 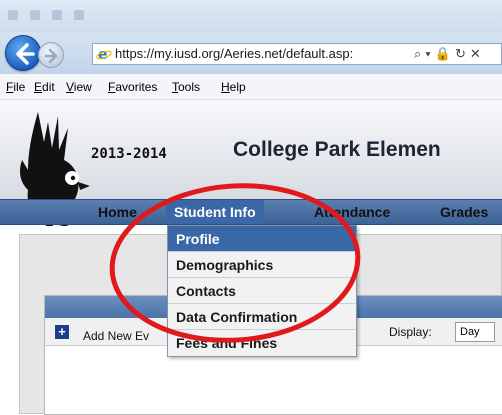 What do you see at coordinates (475, 332) in the screenshot?
I see `display-select: Day` at bounding box center [475, 332].